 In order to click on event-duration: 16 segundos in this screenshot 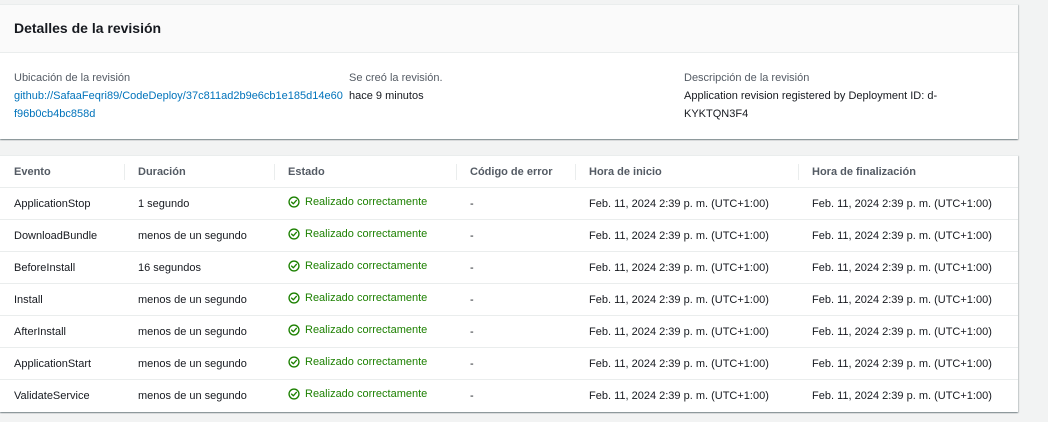, I will do `click(199, 267)`.